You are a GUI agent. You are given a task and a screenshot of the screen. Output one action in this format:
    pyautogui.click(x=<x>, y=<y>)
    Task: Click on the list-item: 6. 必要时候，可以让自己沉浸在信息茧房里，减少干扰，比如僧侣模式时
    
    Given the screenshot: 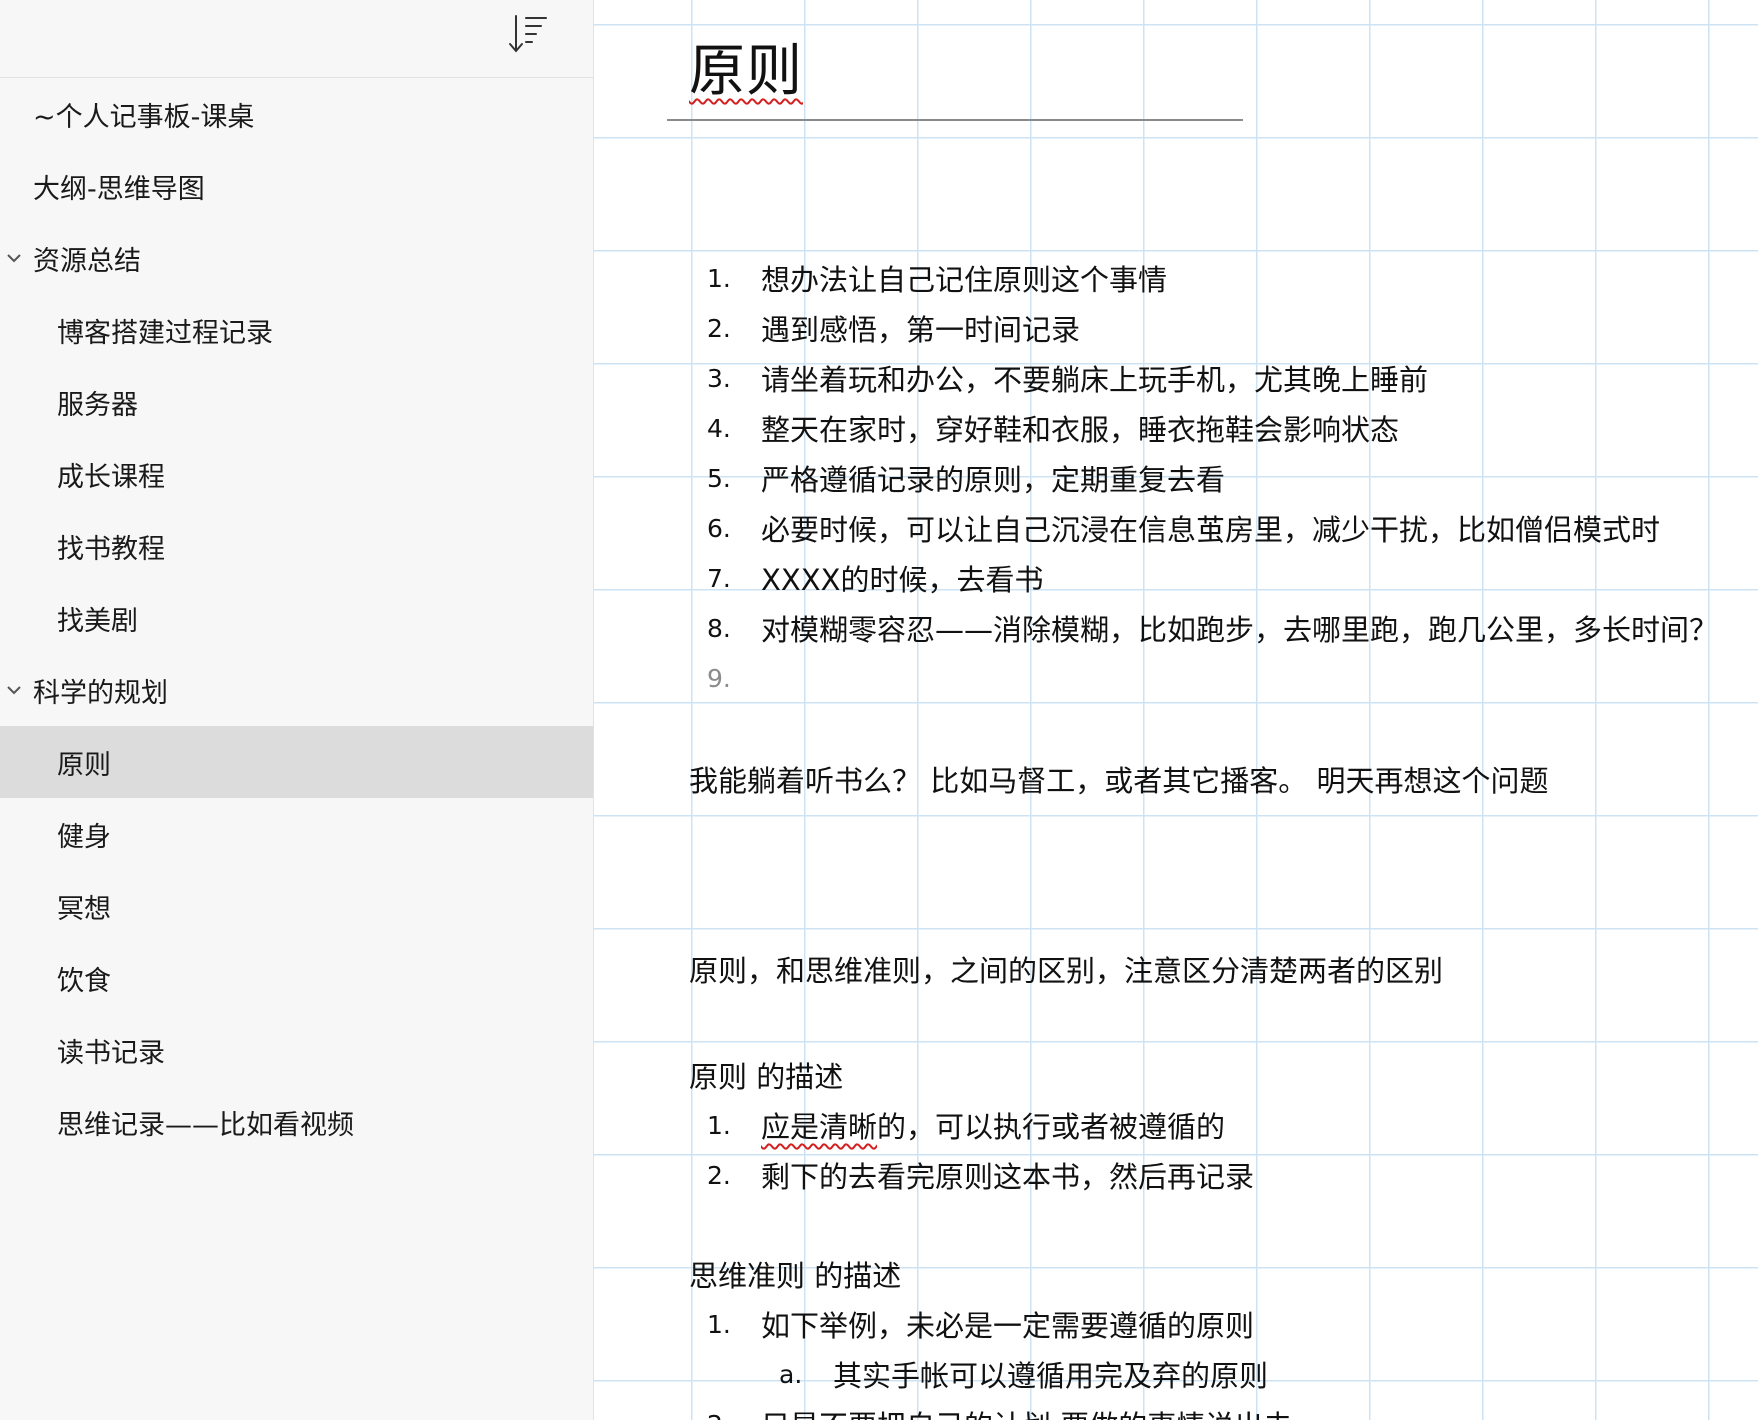 What is the action you would take?
    pyautogui.click(x=1203, y=528)
    